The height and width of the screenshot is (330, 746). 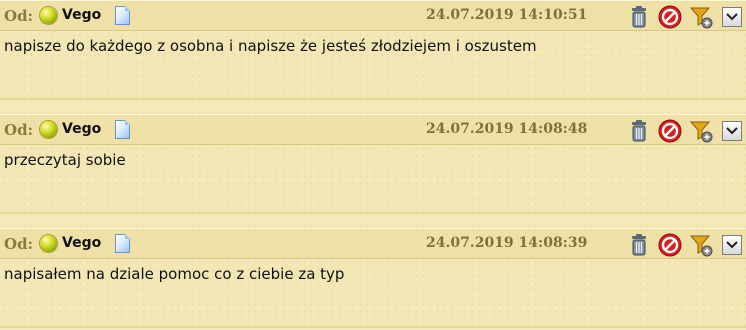 I want to click on message-timestamp: 24.07.2019 14:08:48, so click(x=507, y=129).